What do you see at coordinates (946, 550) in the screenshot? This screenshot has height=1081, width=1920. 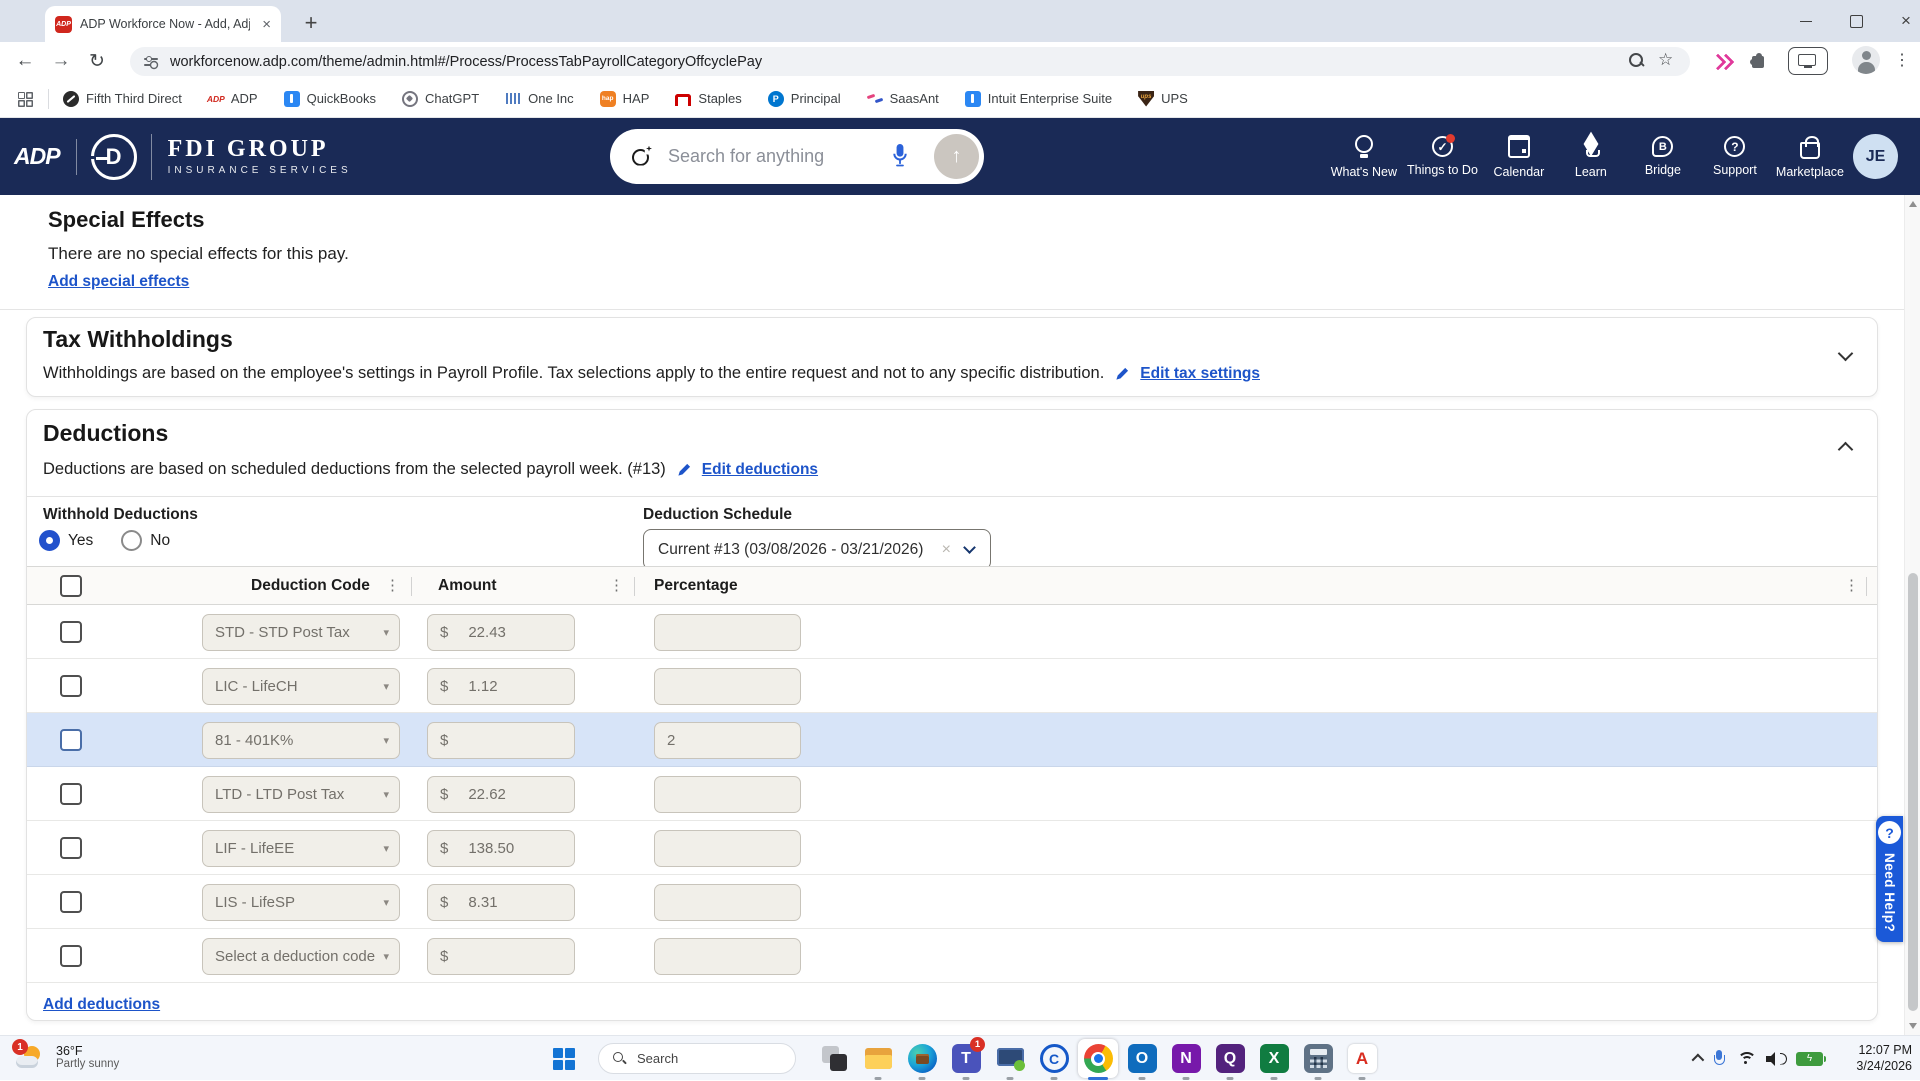 I see `clear-icon: ×` at bounding box center [946, 550].